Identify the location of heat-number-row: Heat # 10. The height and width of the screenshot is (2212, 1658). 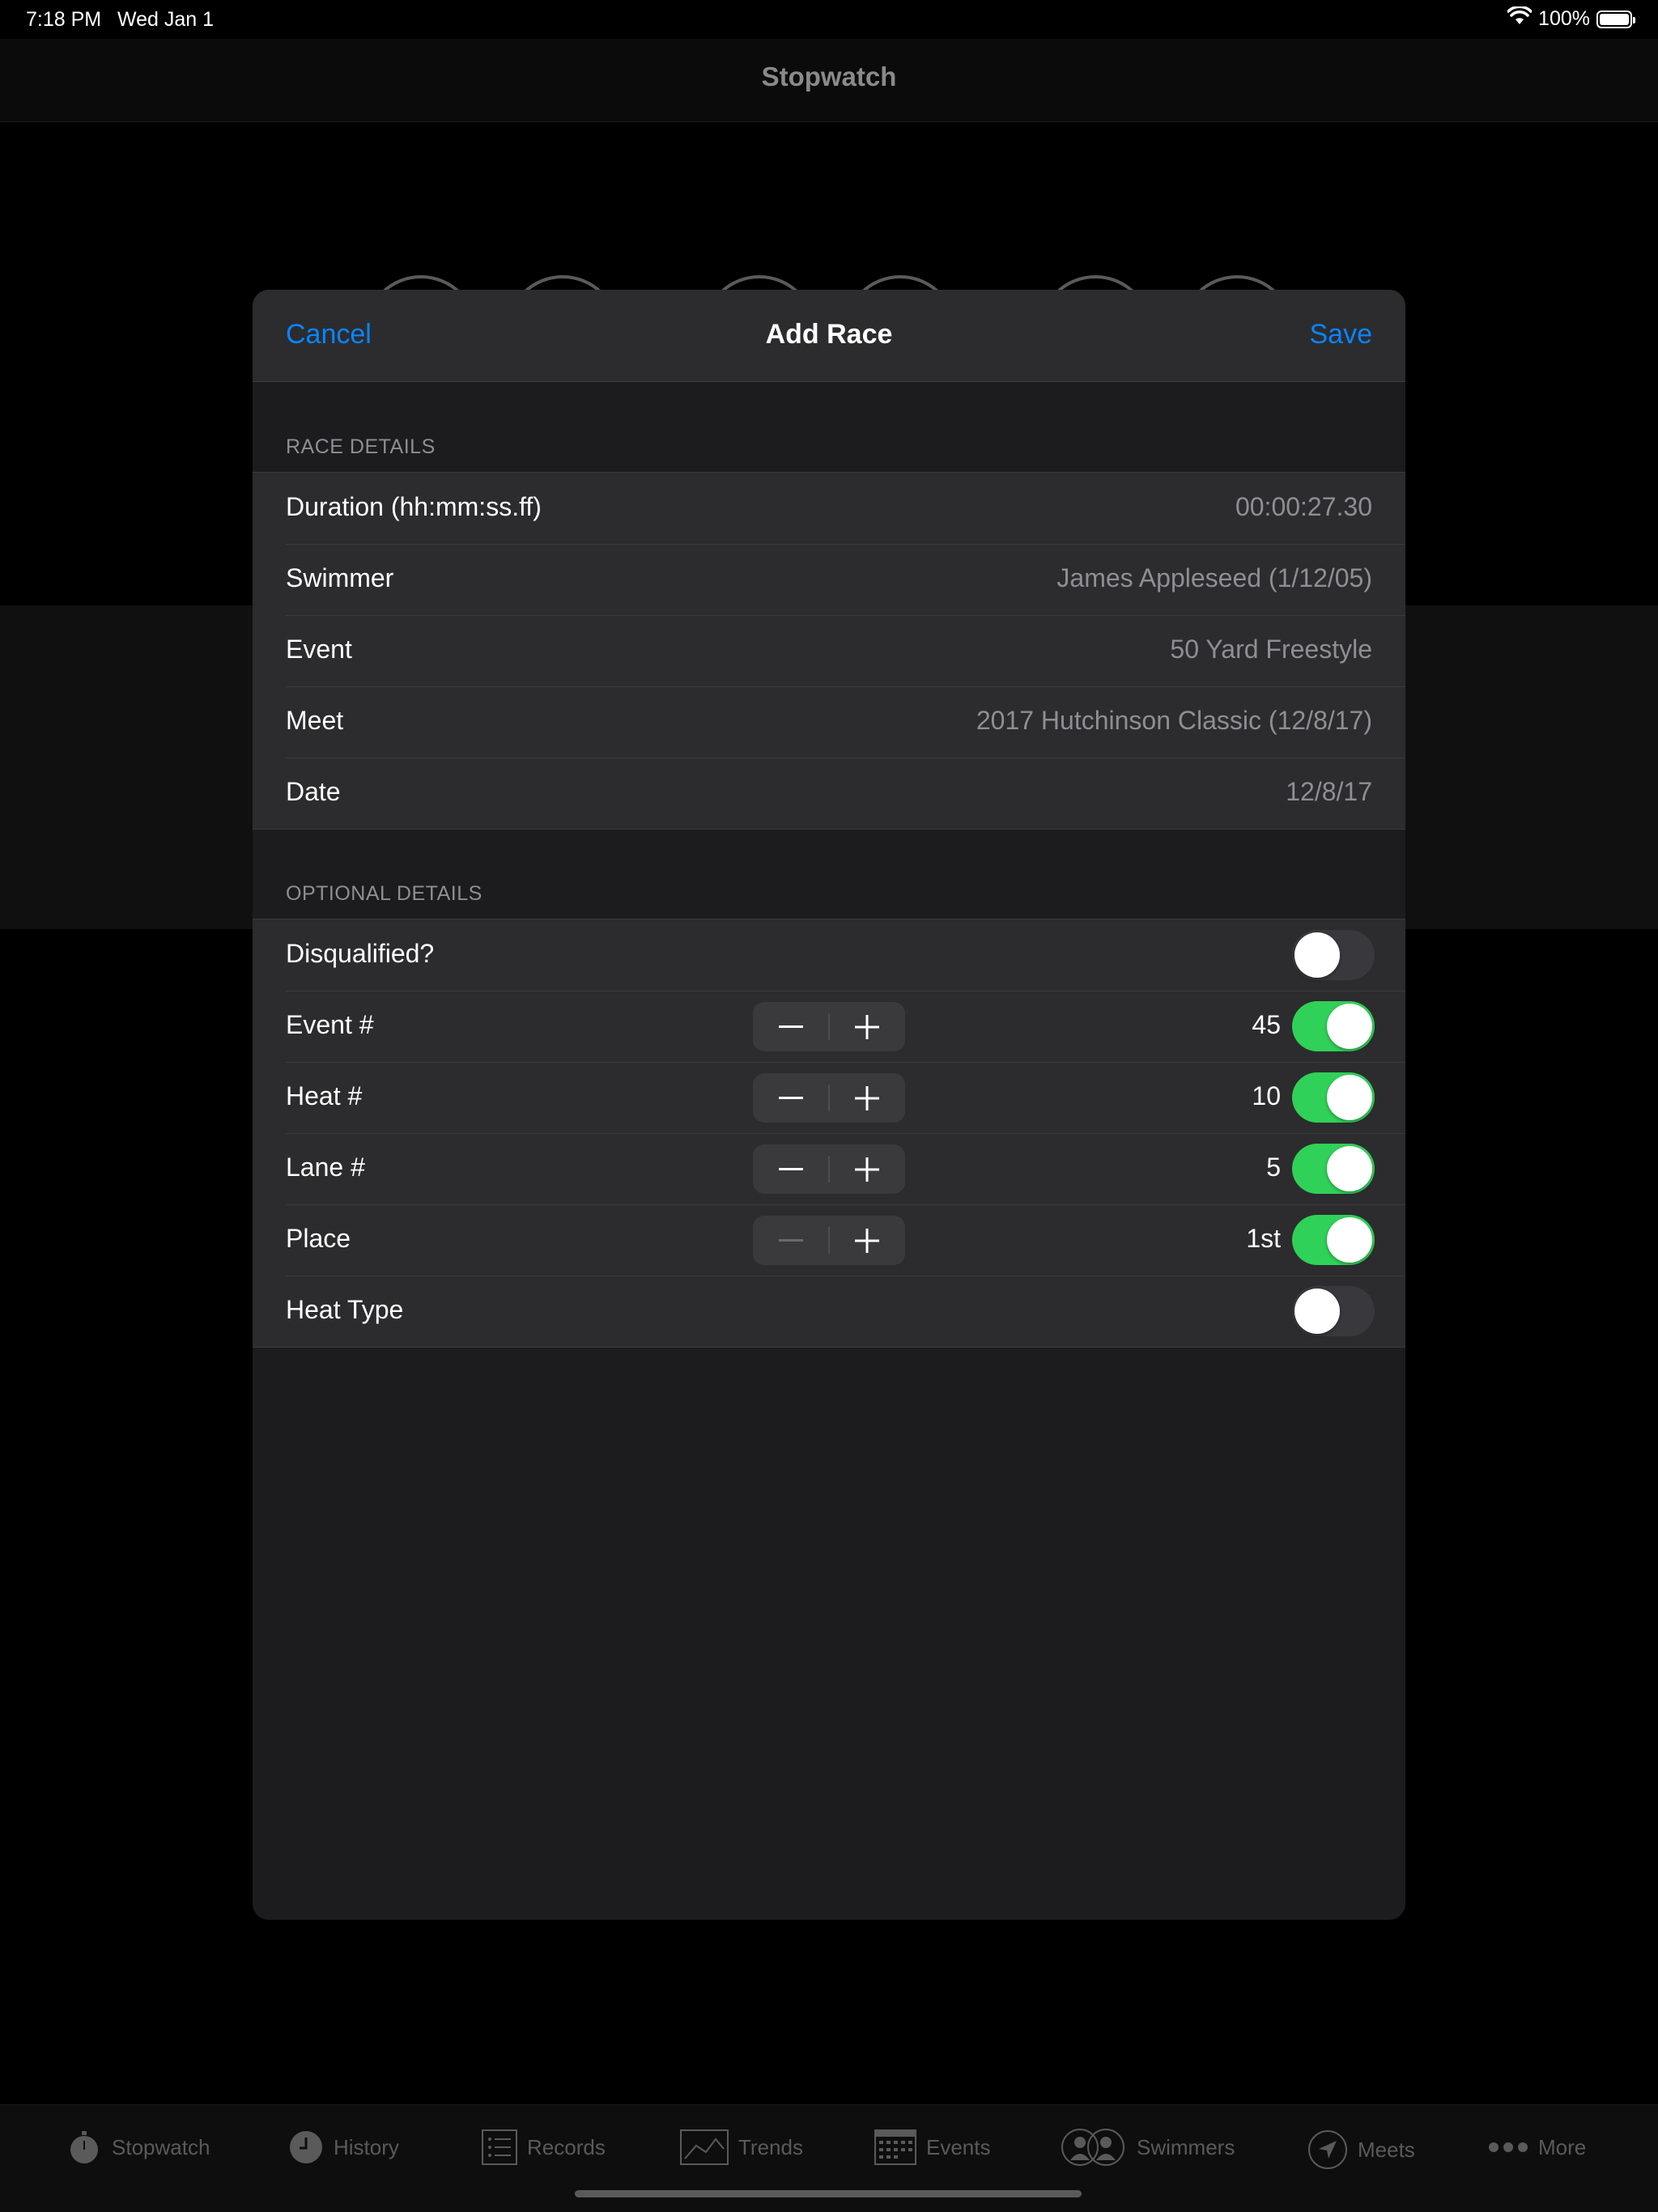
(829, 1097).